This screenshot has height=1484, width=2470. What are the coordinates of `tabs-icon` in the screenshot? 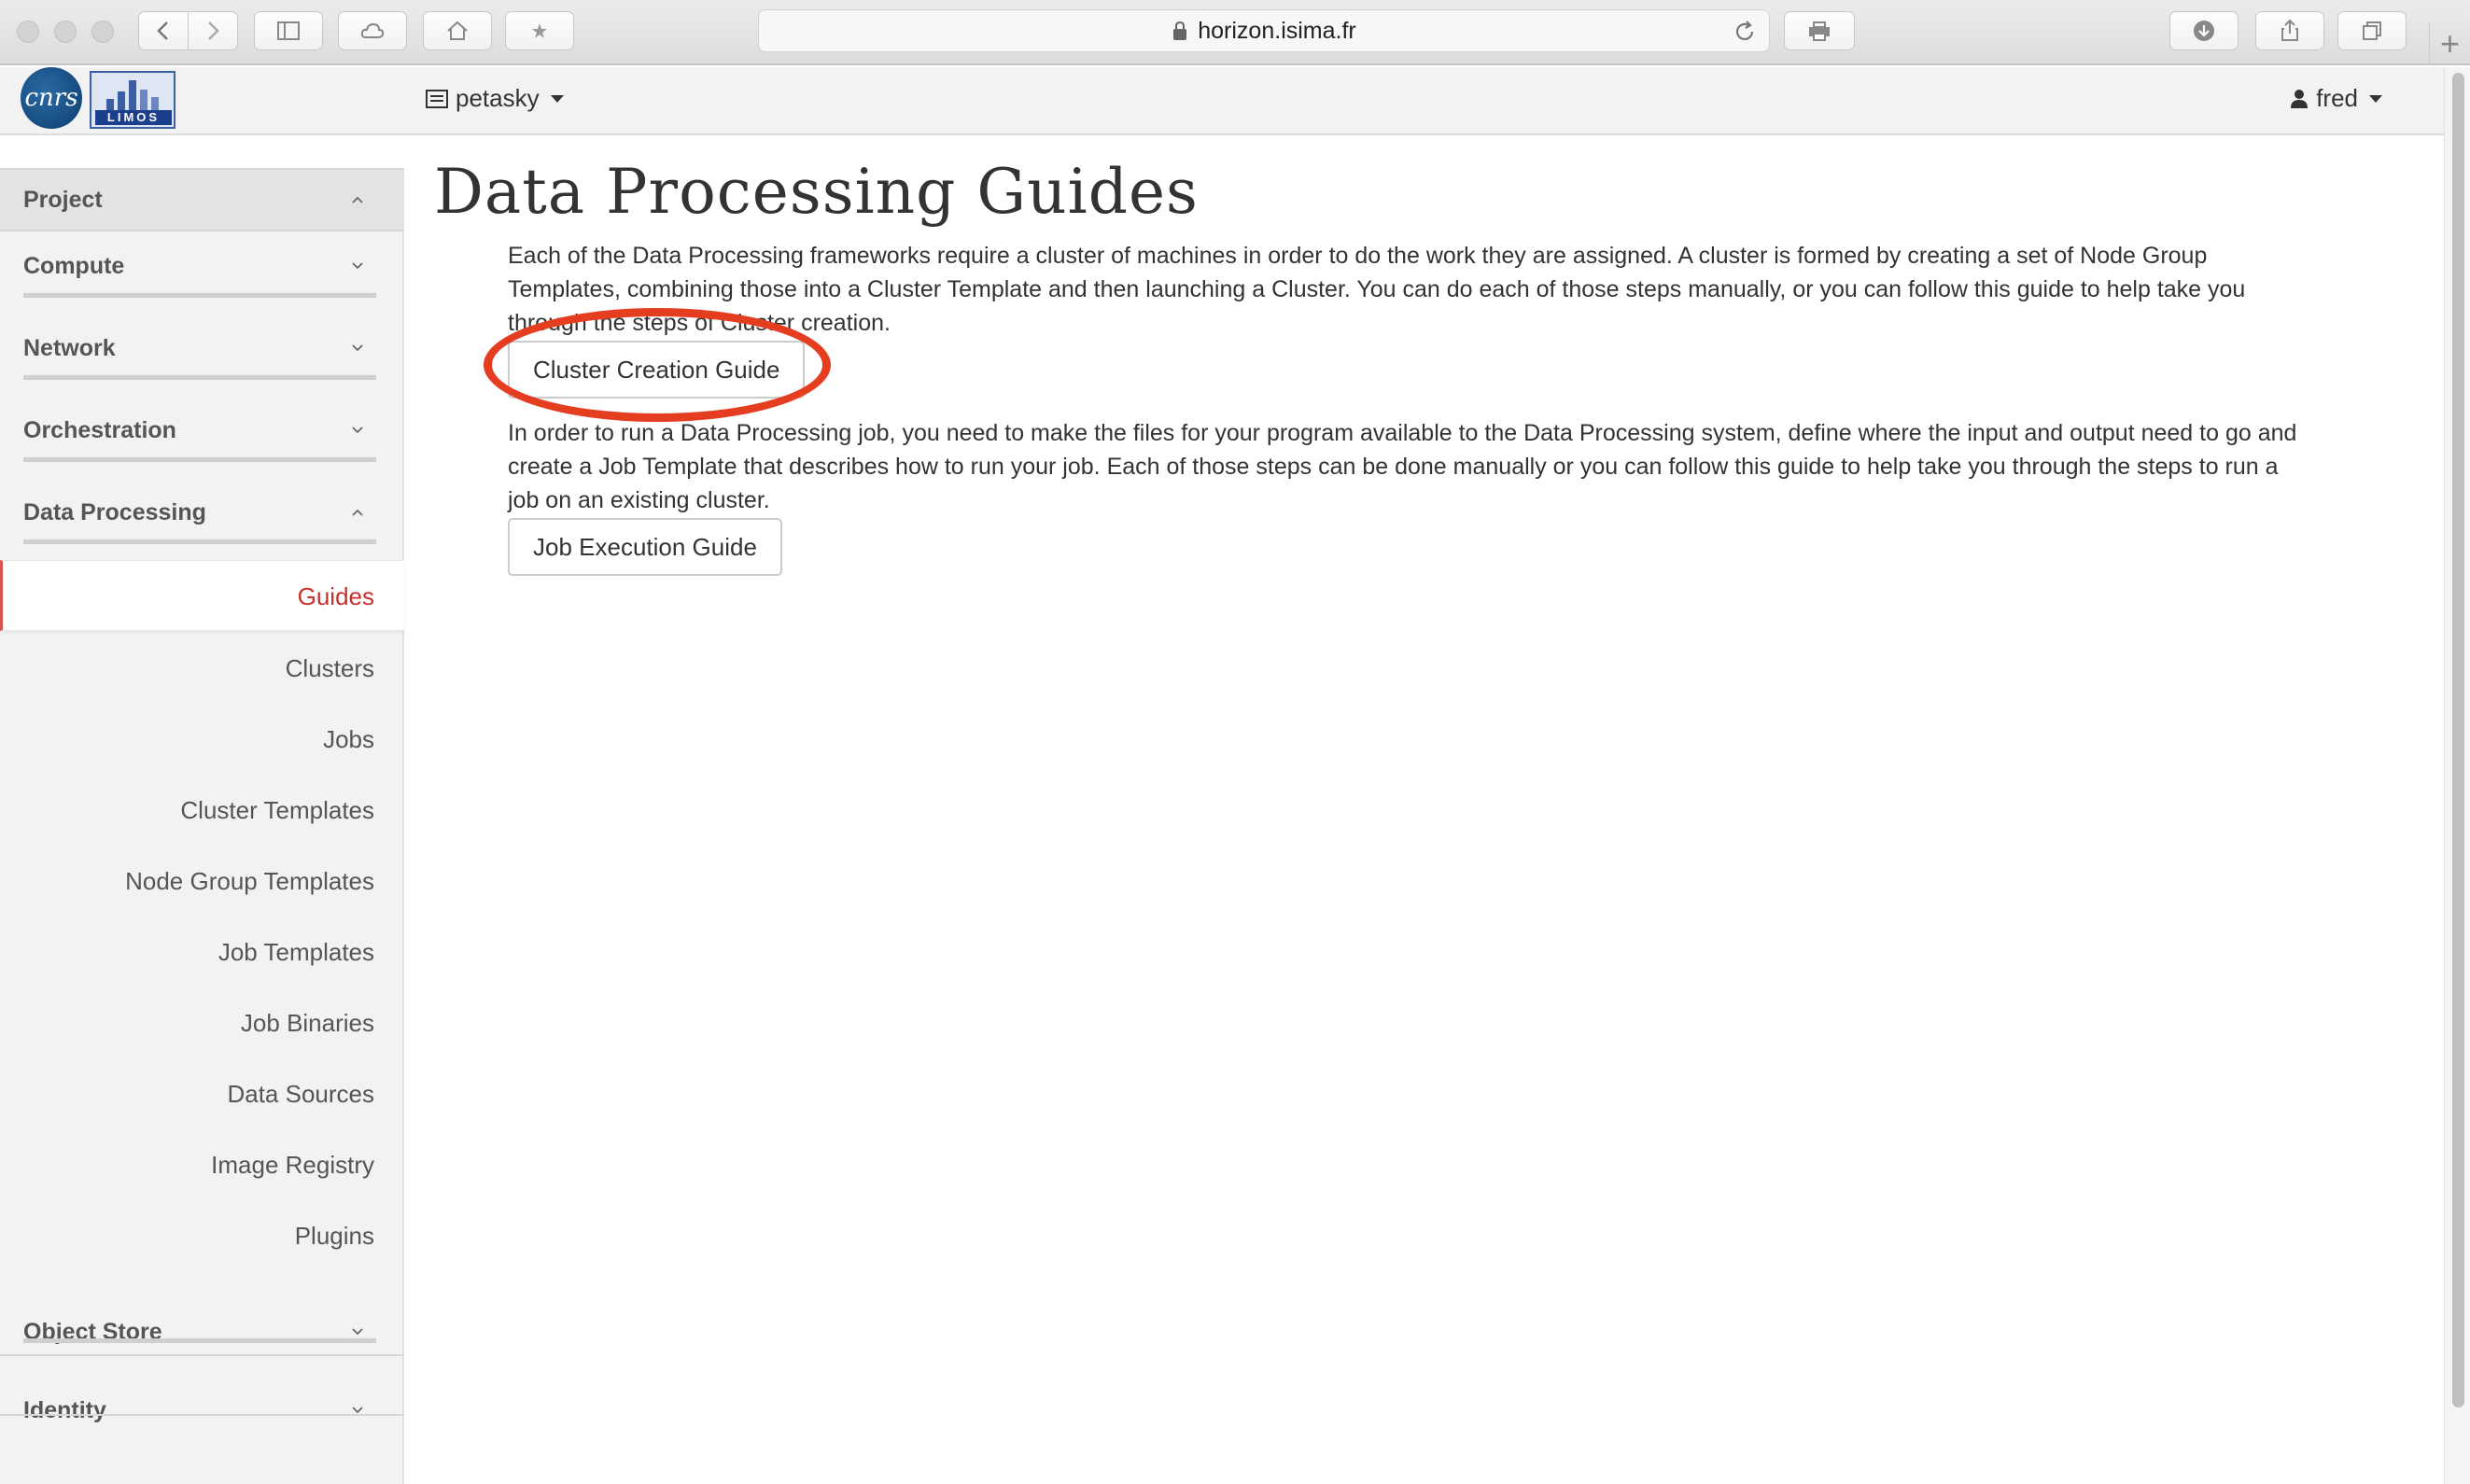 It's located at (2372, 31).